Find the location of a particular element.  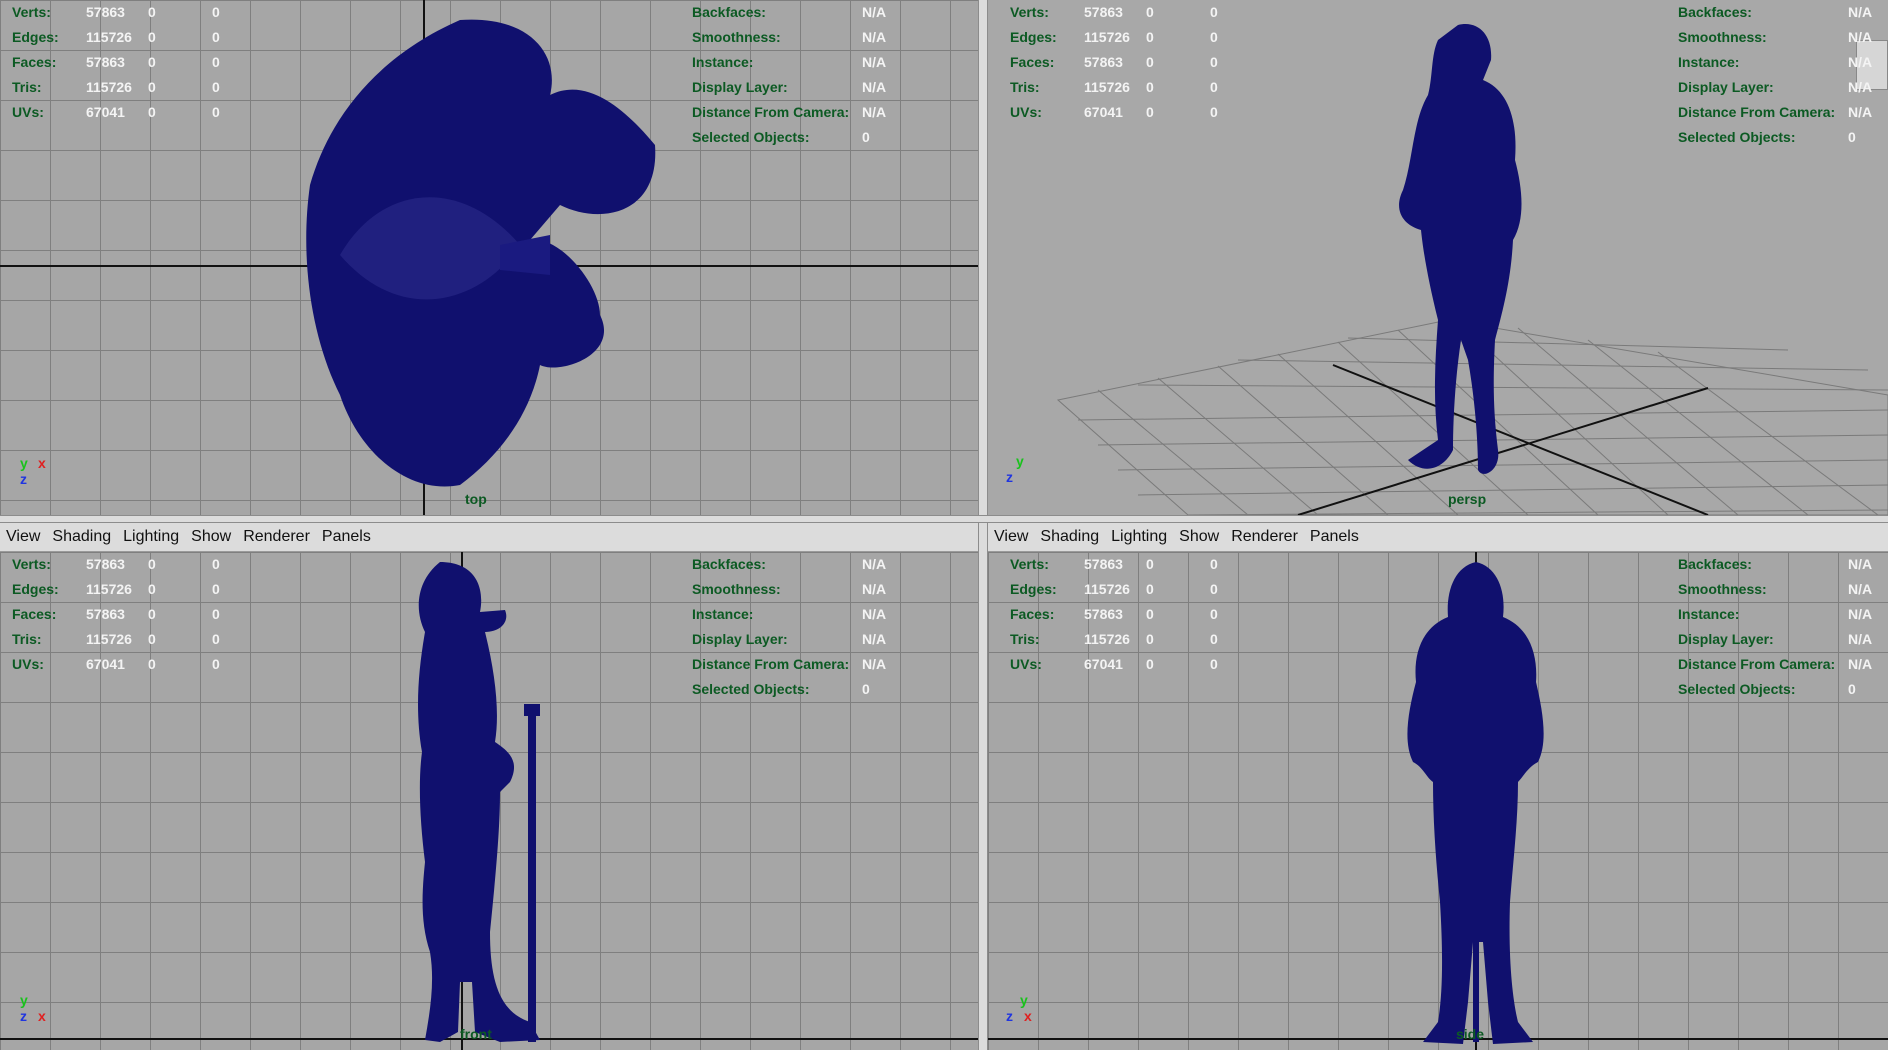

axis-gizmo-icon: y z x is located at coordinates (40, 1012).